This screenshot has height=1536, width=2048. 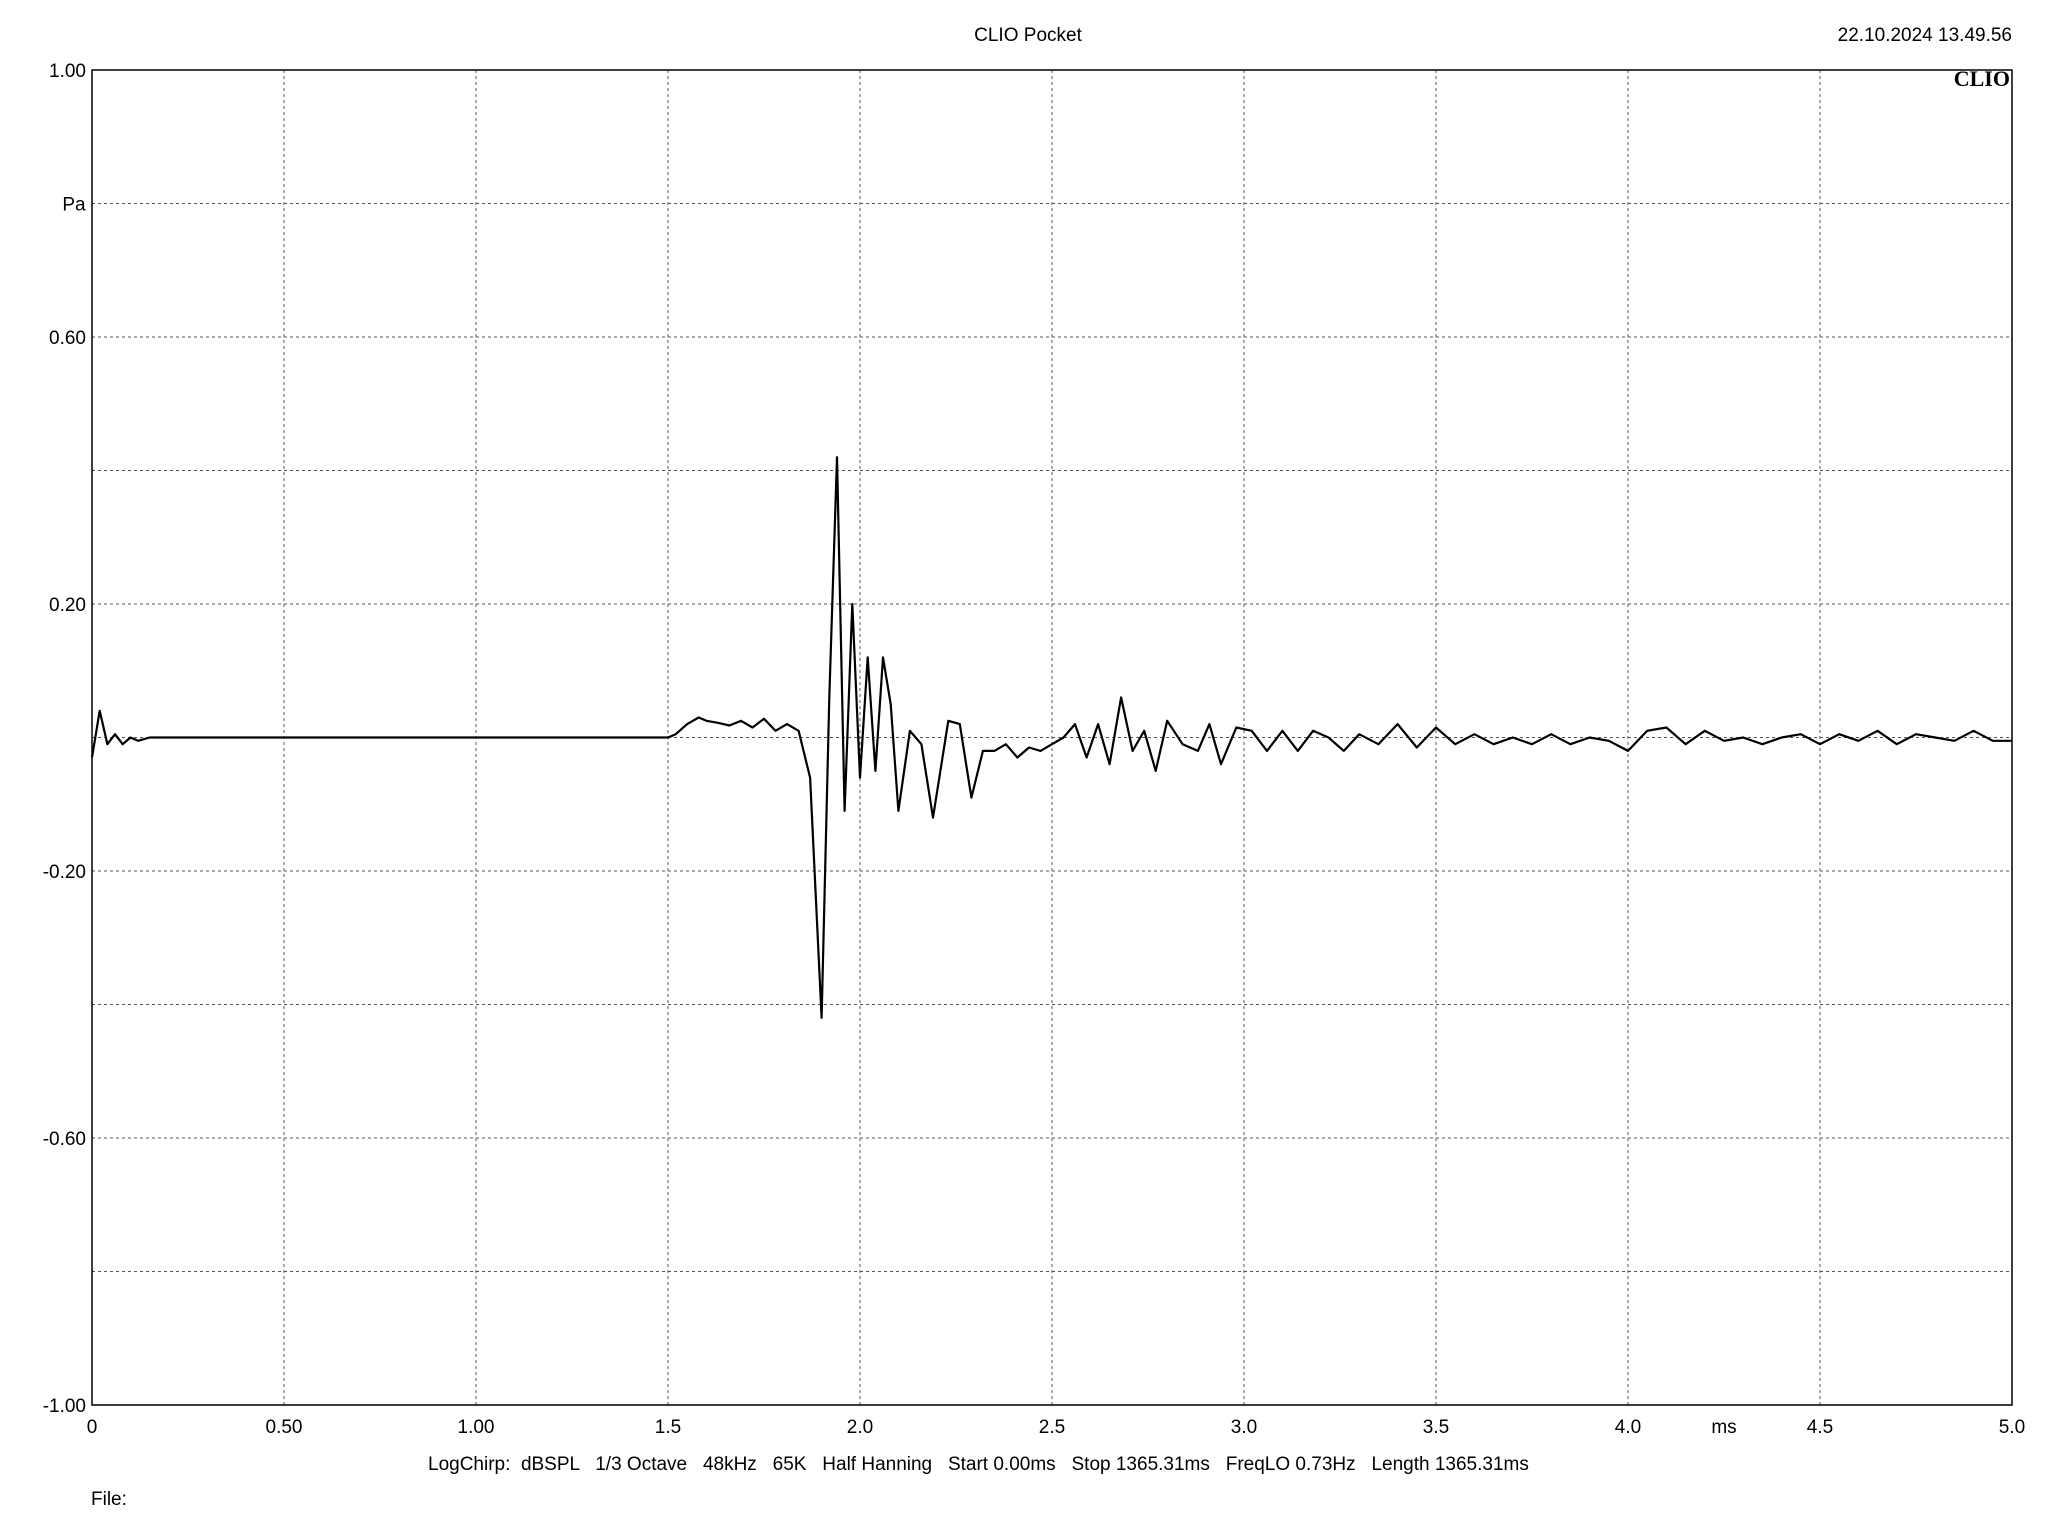 What do you see at coordinates (1982, 78) in the screenshot?
I see `clio-logo: CLIO` at bounding box center [1982, 78].